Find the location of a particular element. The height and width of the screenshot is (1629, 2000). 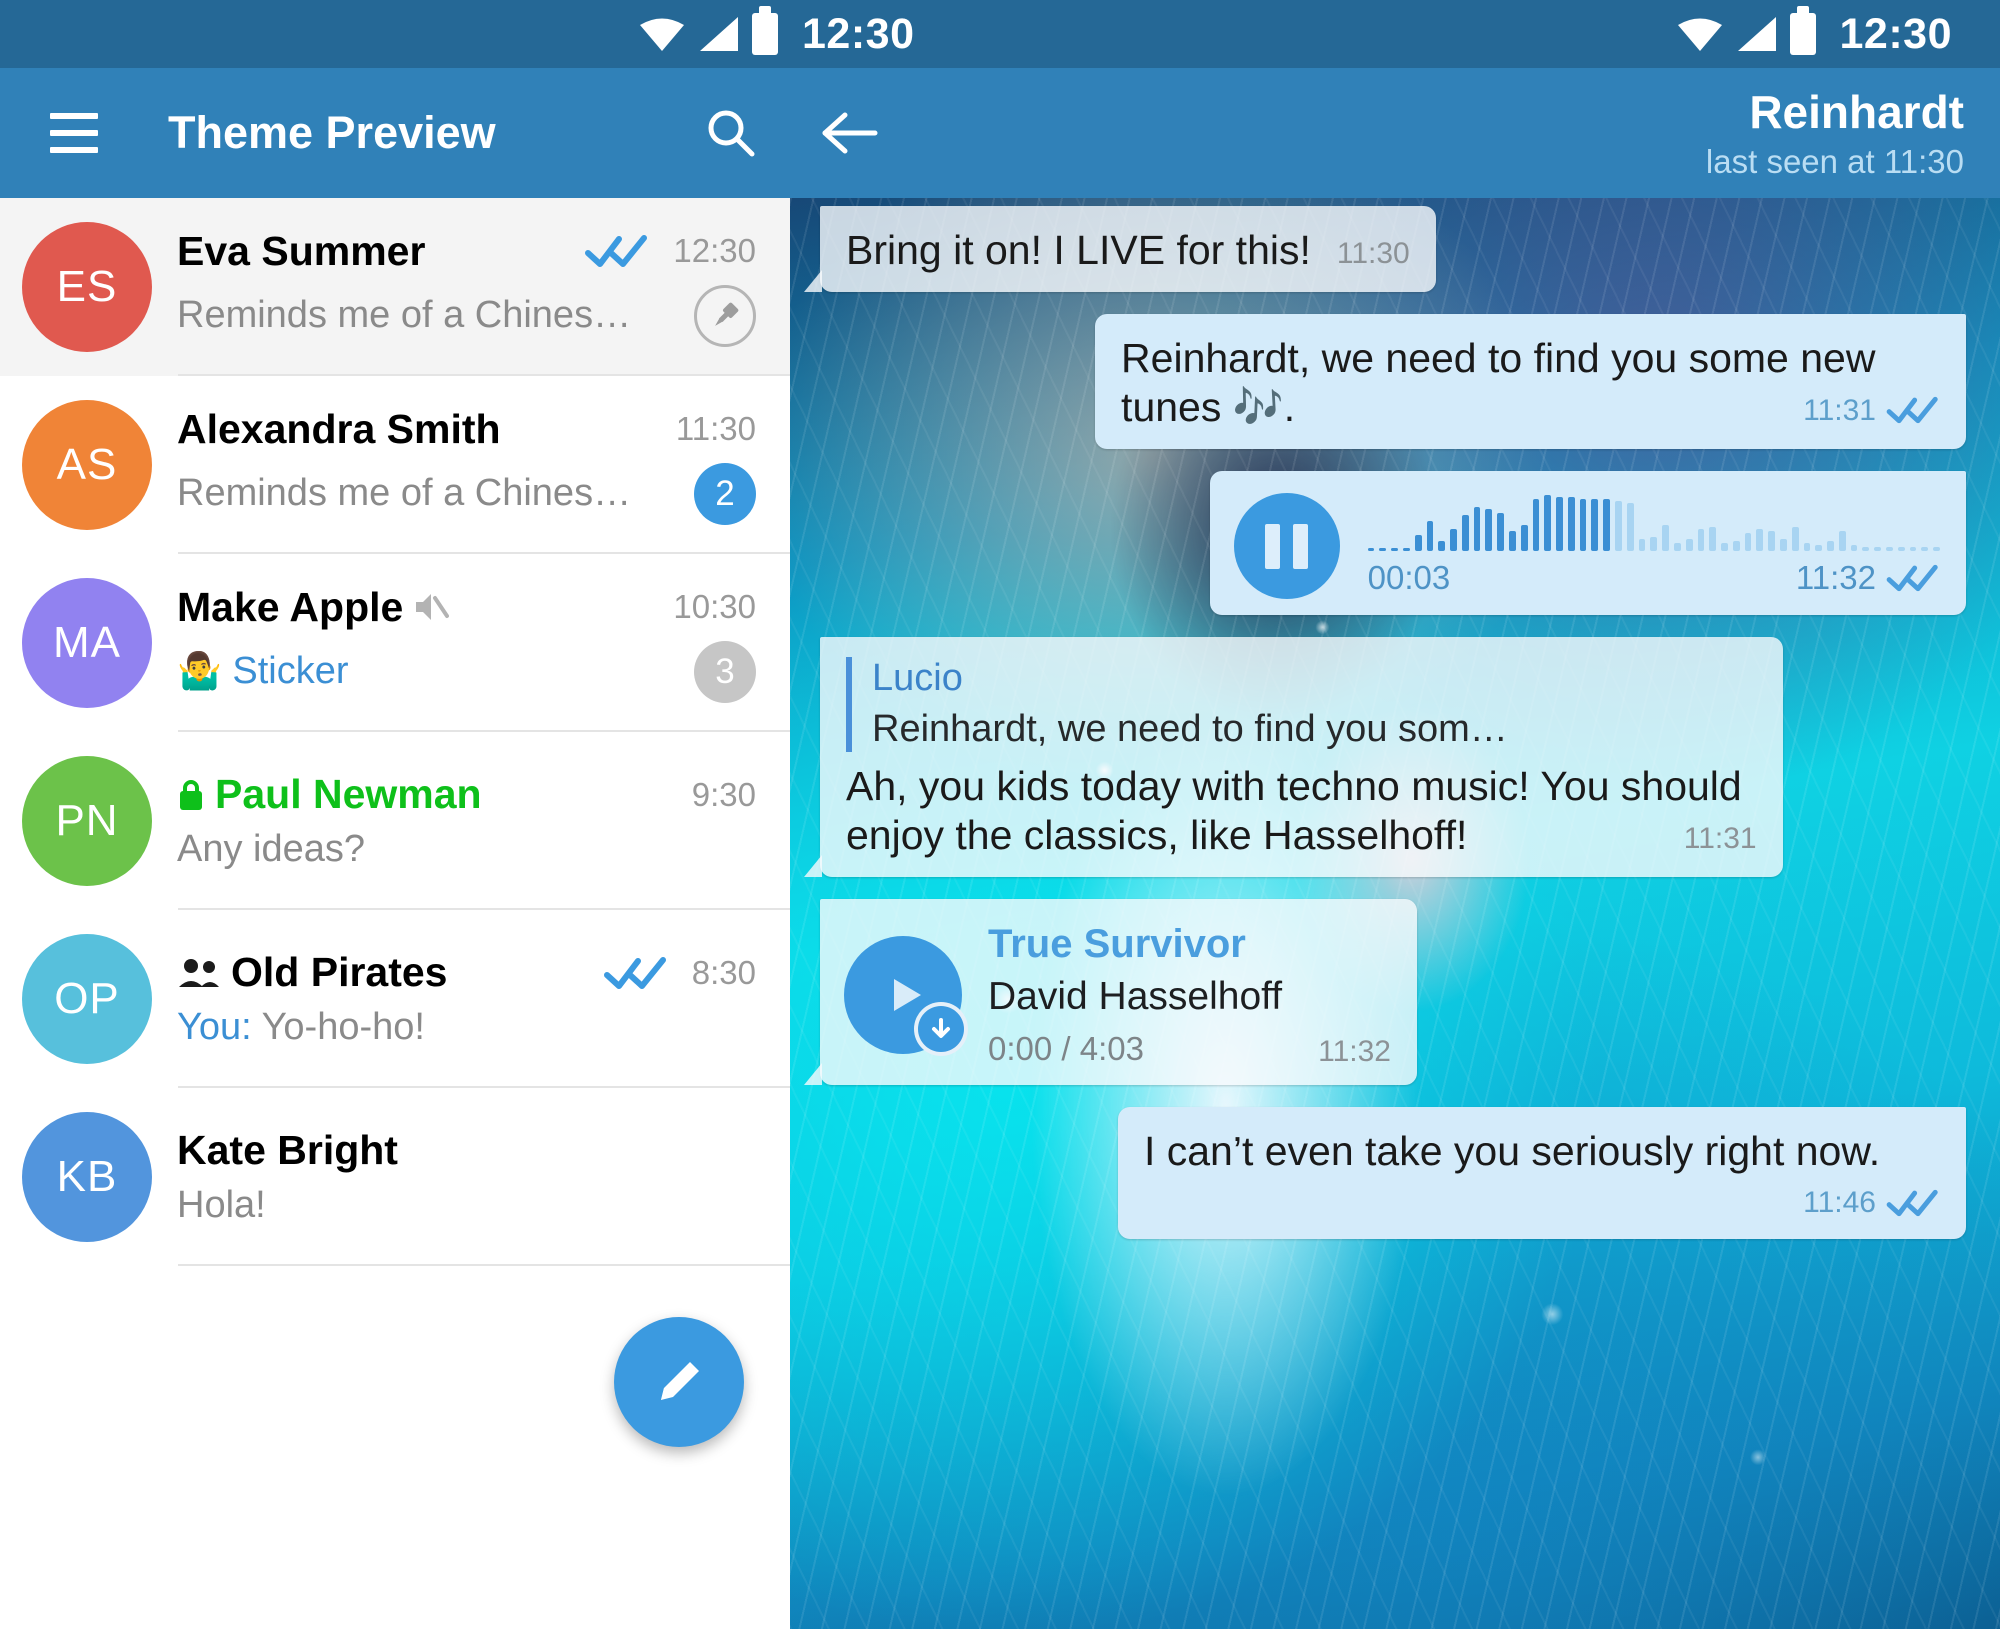

message-outgoing-voice: 00:03 11:32 is located at coordinates (1587, 543).